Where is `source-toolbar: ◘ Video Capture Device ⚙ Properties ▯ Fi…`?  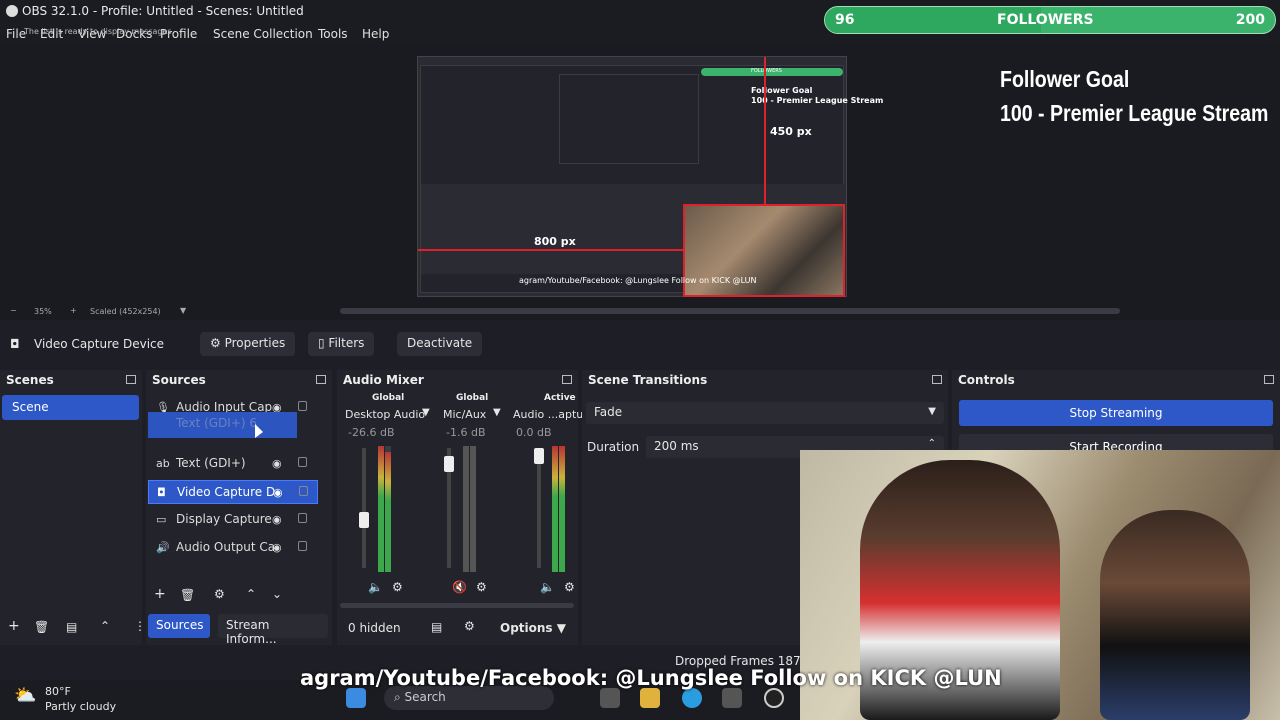
source-toolbar: ◘ Video Capture Device ⚙ Properties ▯ Fi… is located at coordinates (640, 344).